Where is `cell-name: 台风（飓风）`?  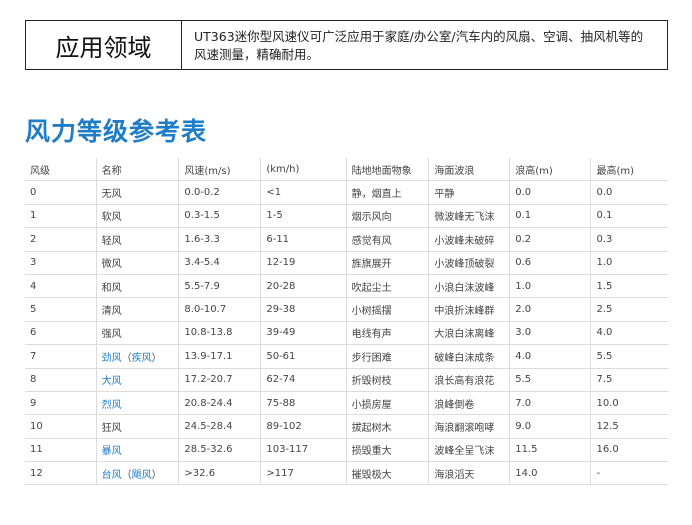
cell-name: 台风（飓风） is located at coordinates (138, 473).